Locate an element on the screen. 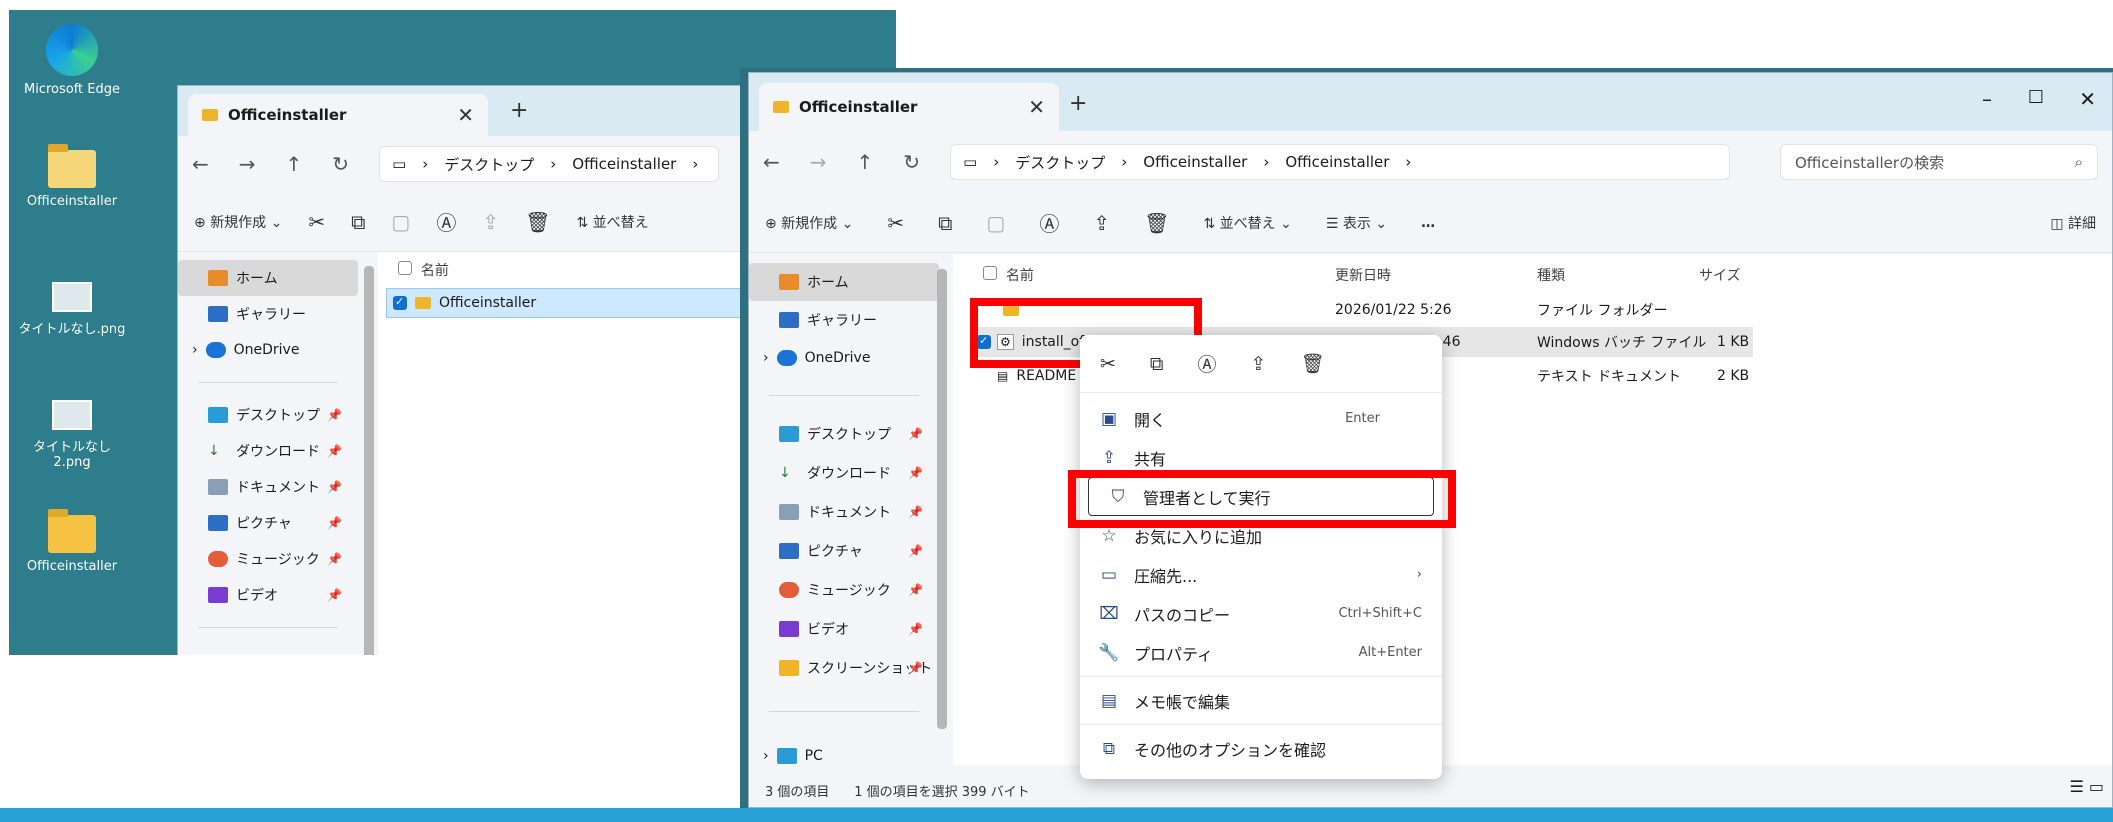  view-toggle: ☰ ▭ is located at coordinates (2086, 786).